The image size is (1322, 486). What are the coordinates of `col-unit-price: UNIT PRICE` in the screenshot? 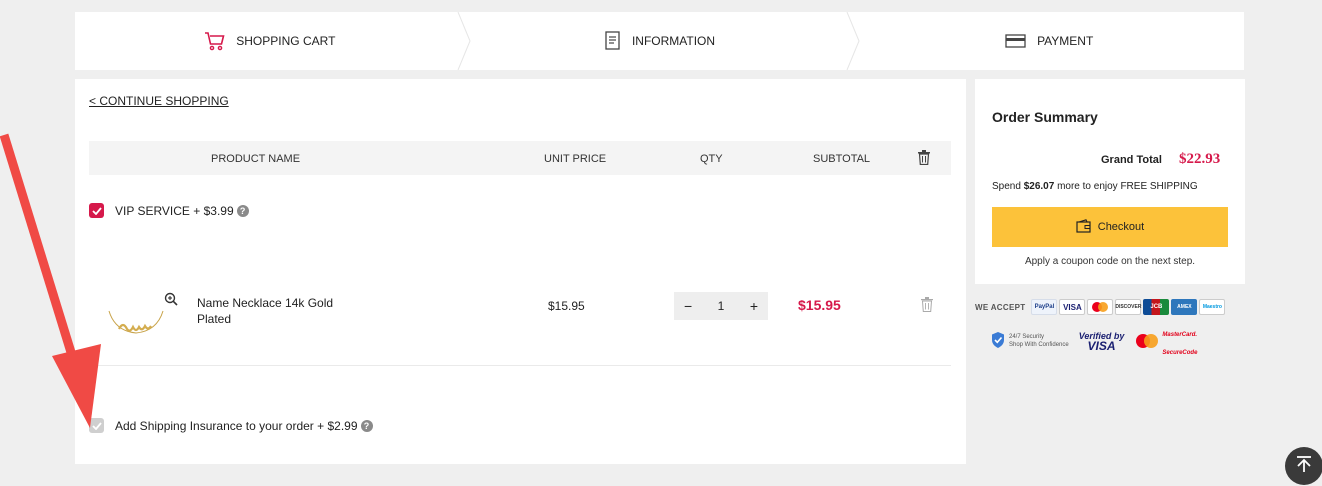 It's located at (575, 159).